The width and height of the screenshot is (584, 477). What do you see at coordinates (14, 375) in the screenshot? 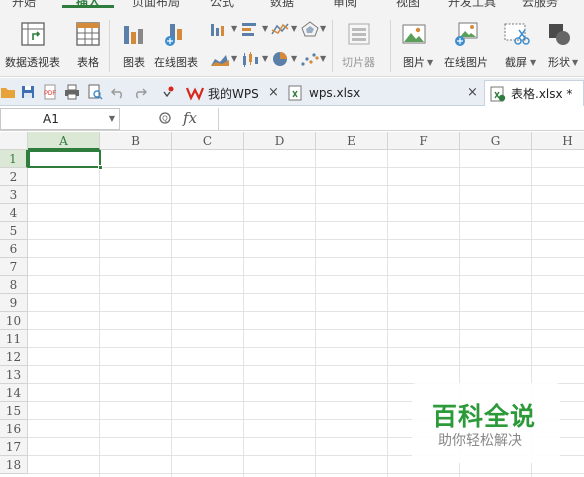
I see `row-header: 13` at bounding box center [14, 375].